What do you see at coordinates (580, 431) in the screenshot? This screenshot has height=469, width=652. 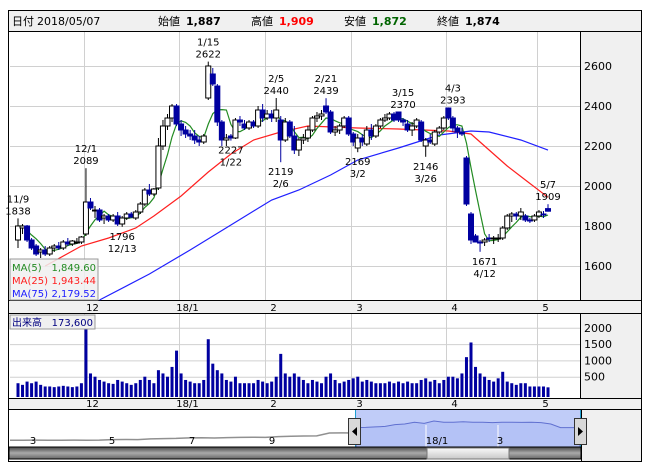 I see `navigator-right-handle` at bounding box center [580, 431].